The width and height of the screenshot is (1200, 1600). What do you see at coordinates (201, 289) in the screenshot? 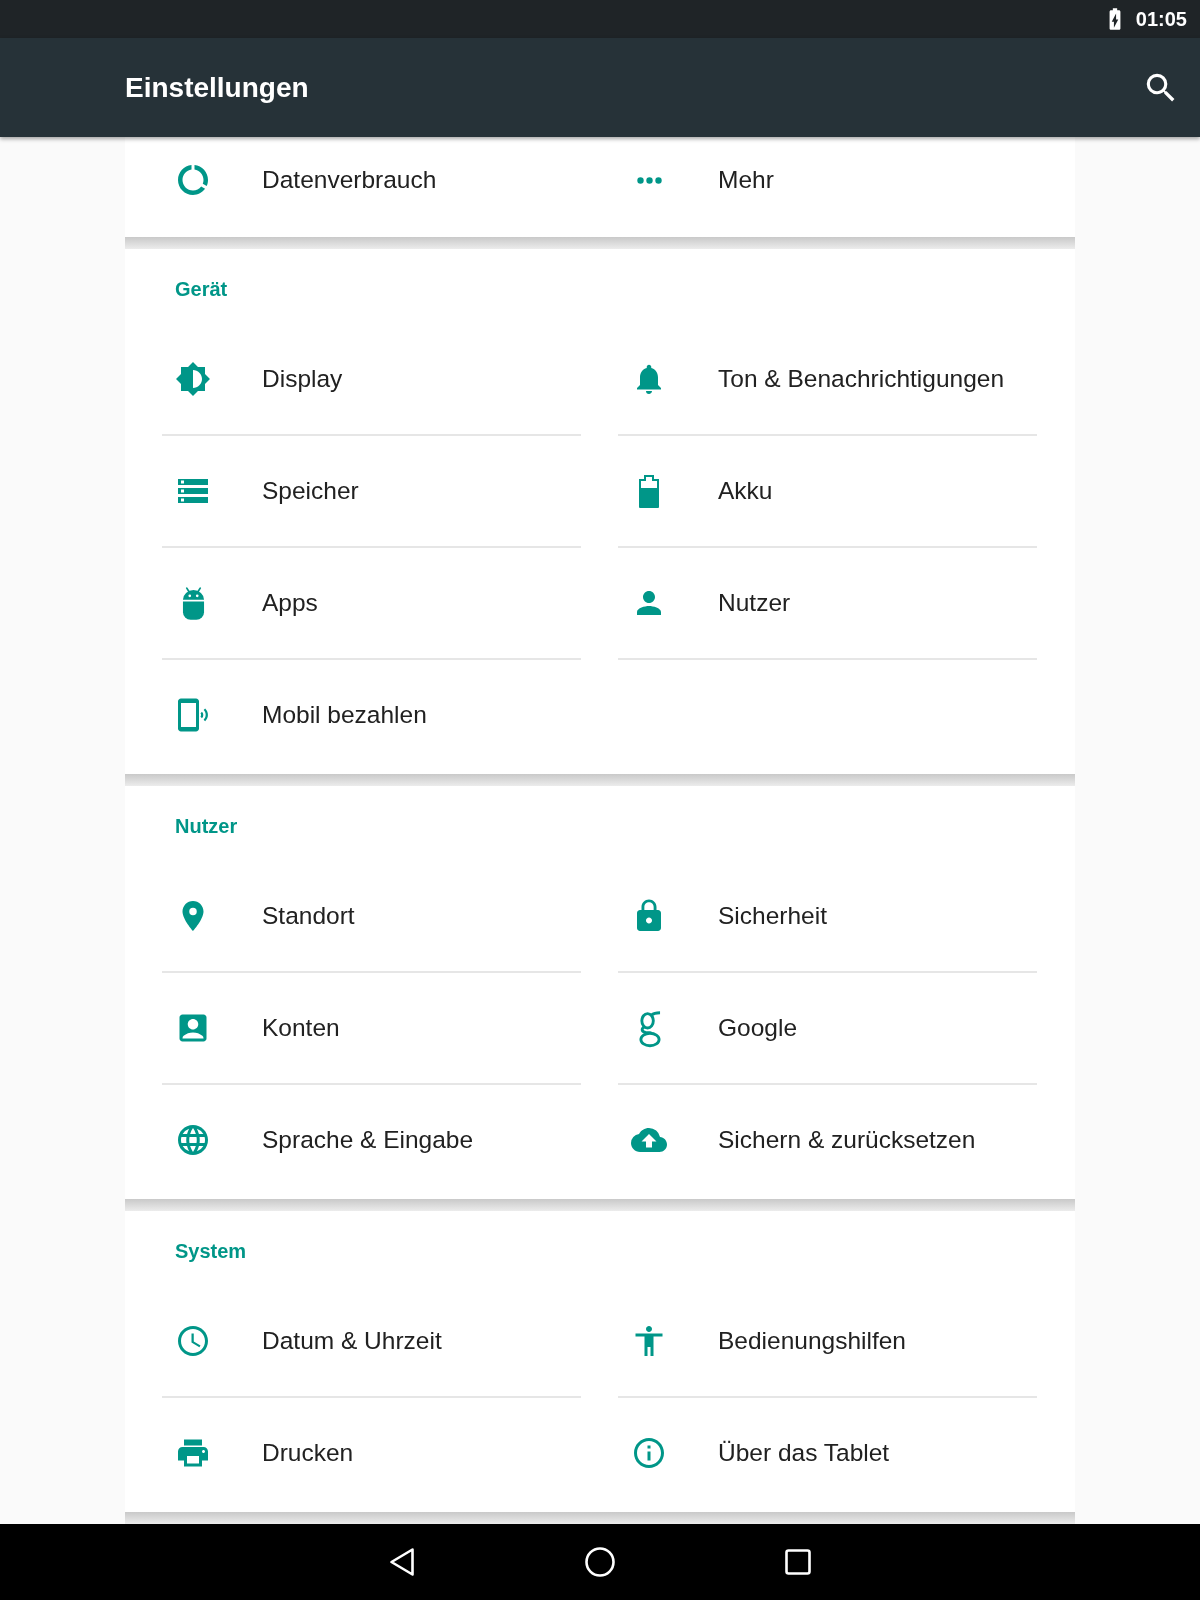
I see `section-header: Gerät` at bounding box center [201, 289].